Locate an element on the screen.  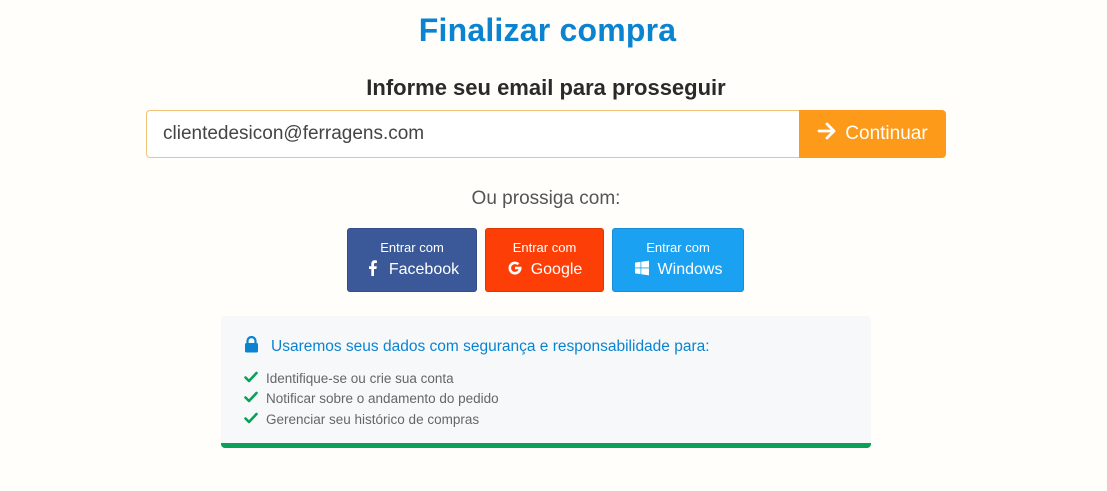
facebook-icon is located at coordinates (373, 270).